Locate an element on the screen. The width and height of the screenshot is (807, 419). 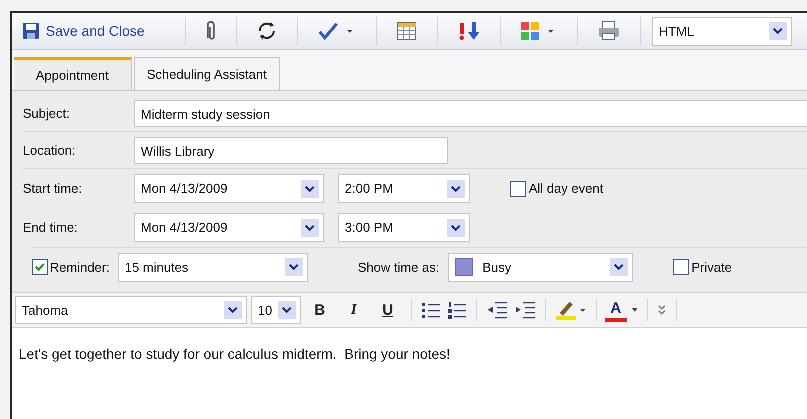
font-dropdown: Tahoma is located at coordinates (131, 310).